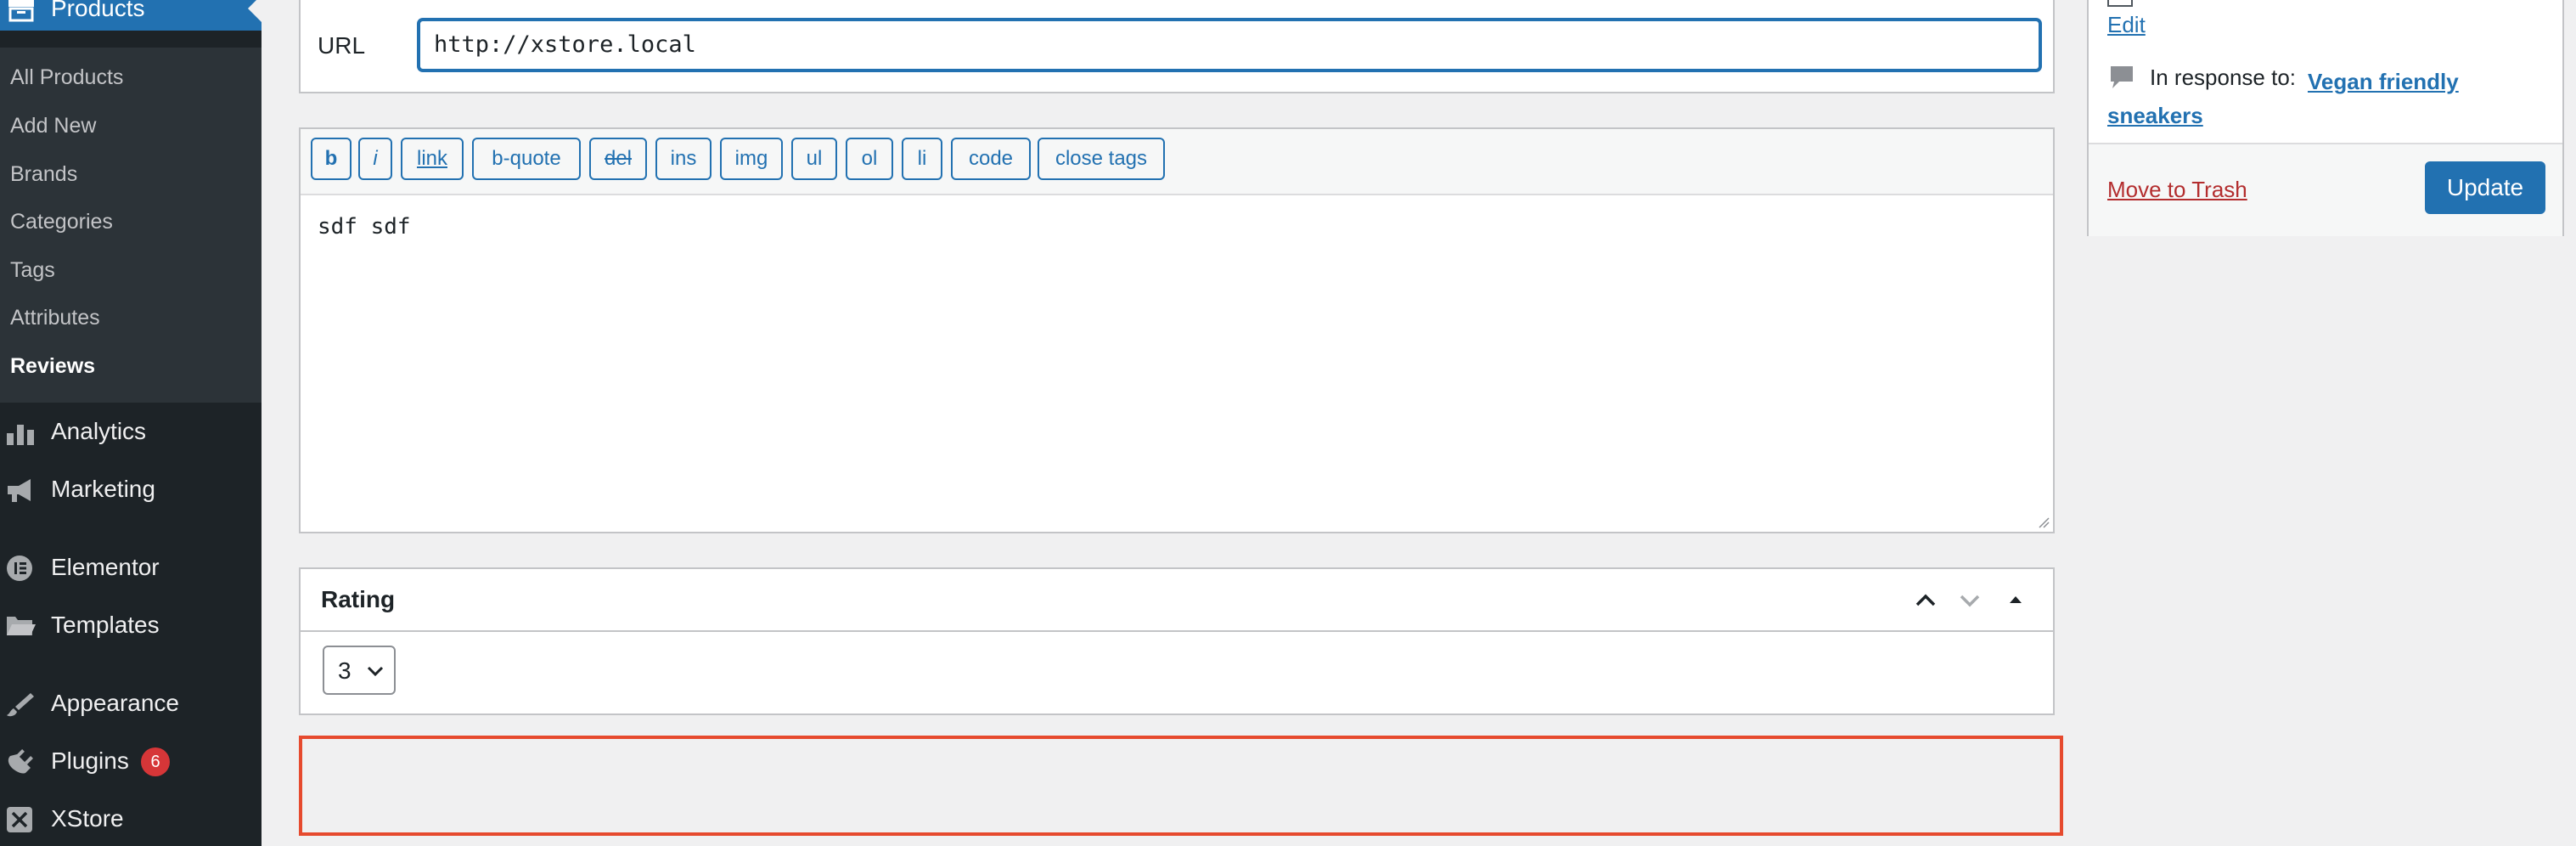 The height and width of the screenshot is (846, 2576). I want to click on plugins-update-count-badge: 6, so click(155, 761).